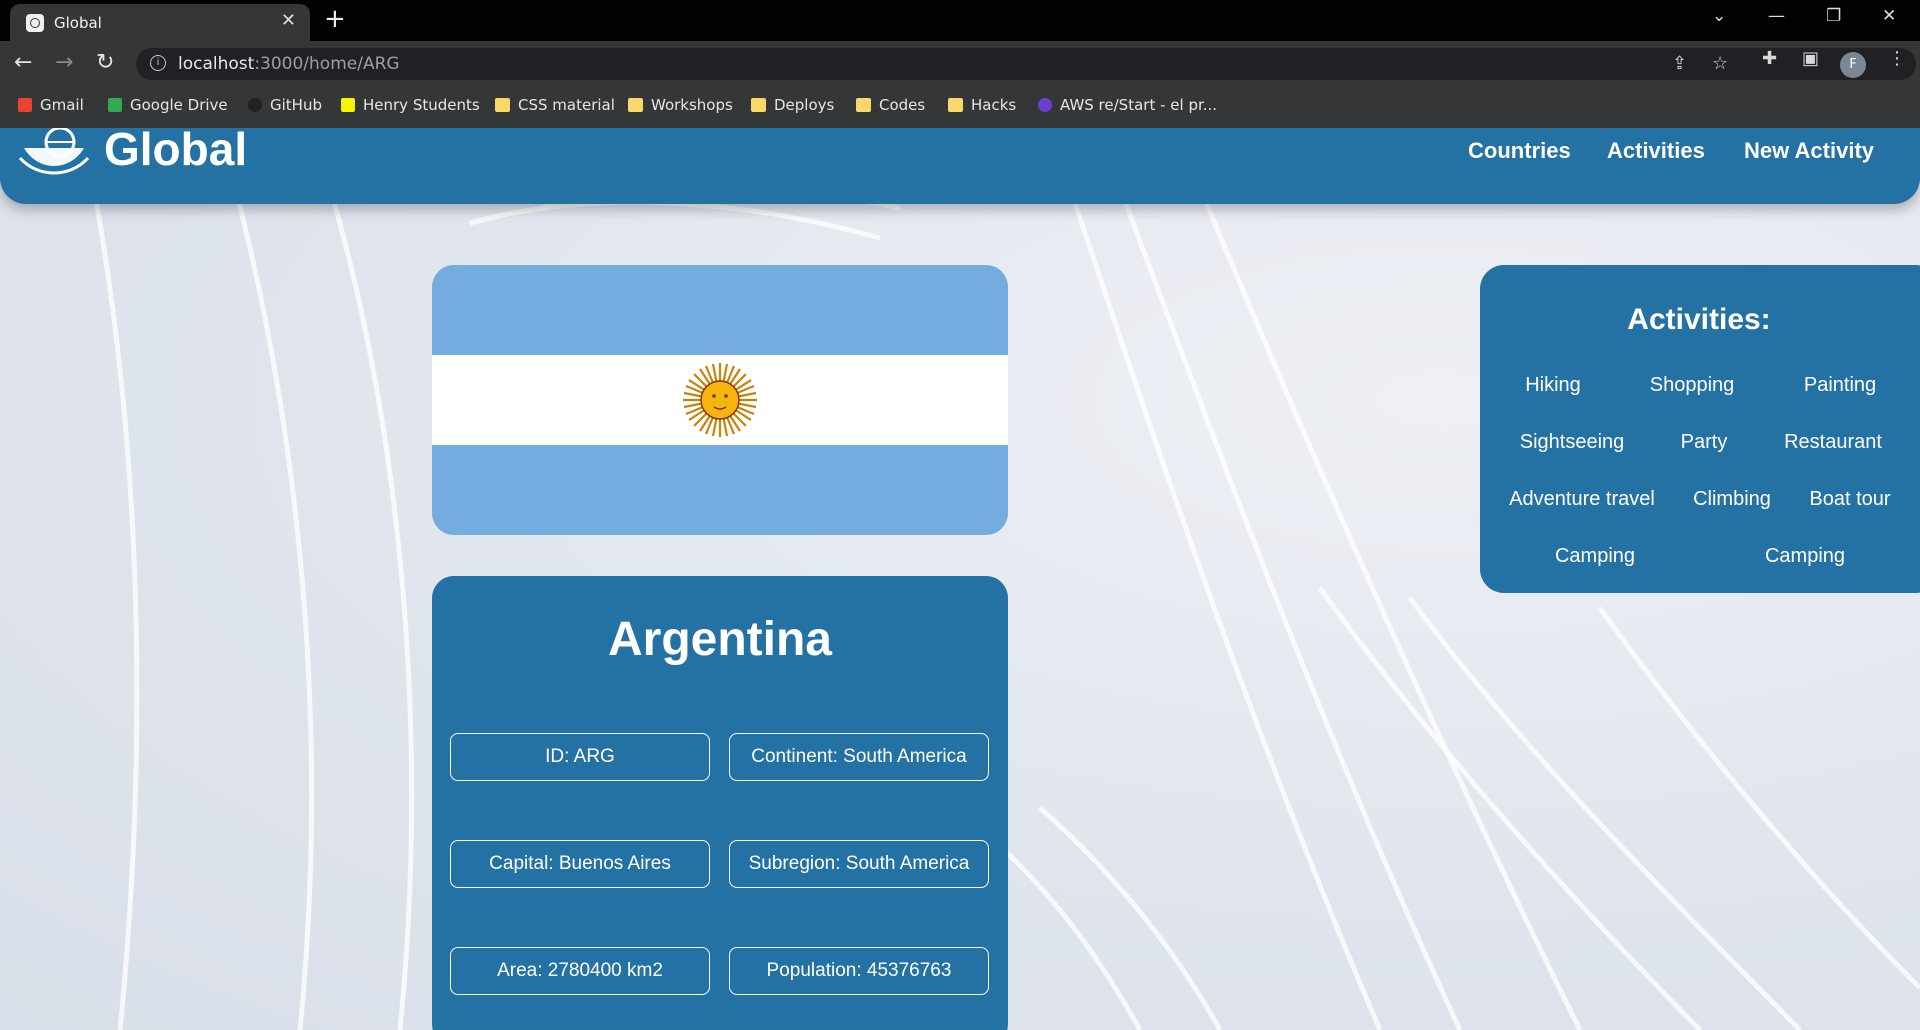 This screenshot has width=1920, height=1030. Describe the element at coordinates (179, 105) in the screenshot. I see `bookmark-label: Google Drive` at that location.